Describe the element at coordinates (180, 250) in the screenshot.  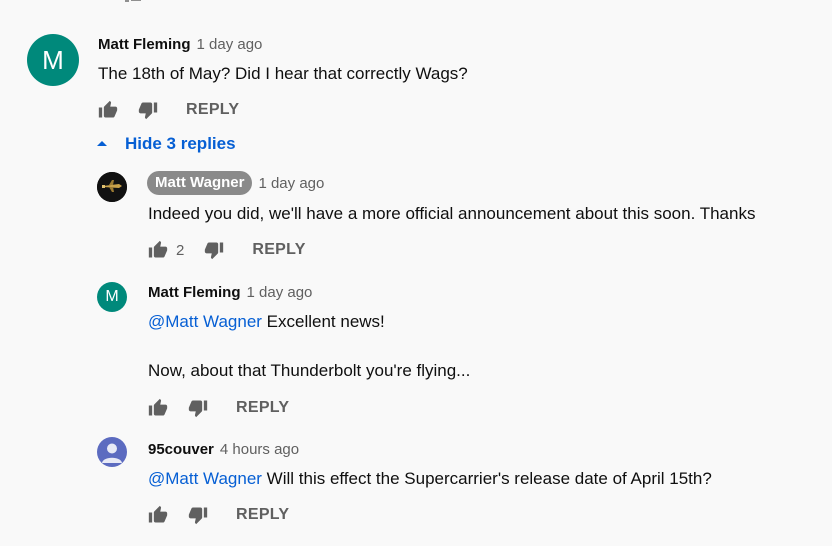
I see `like-count: 2` at that location.